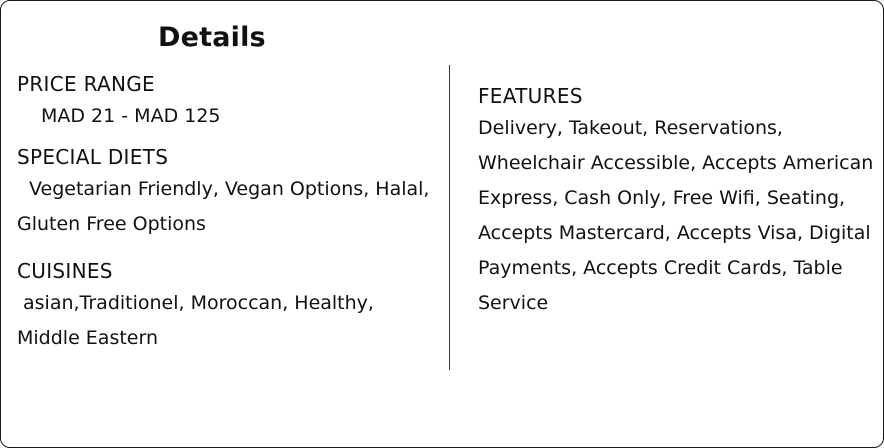 The height and width of the screenshot is (448, 884). I want to click on price-range-value: MAD 21 - MAD 125, so click(131, 116).